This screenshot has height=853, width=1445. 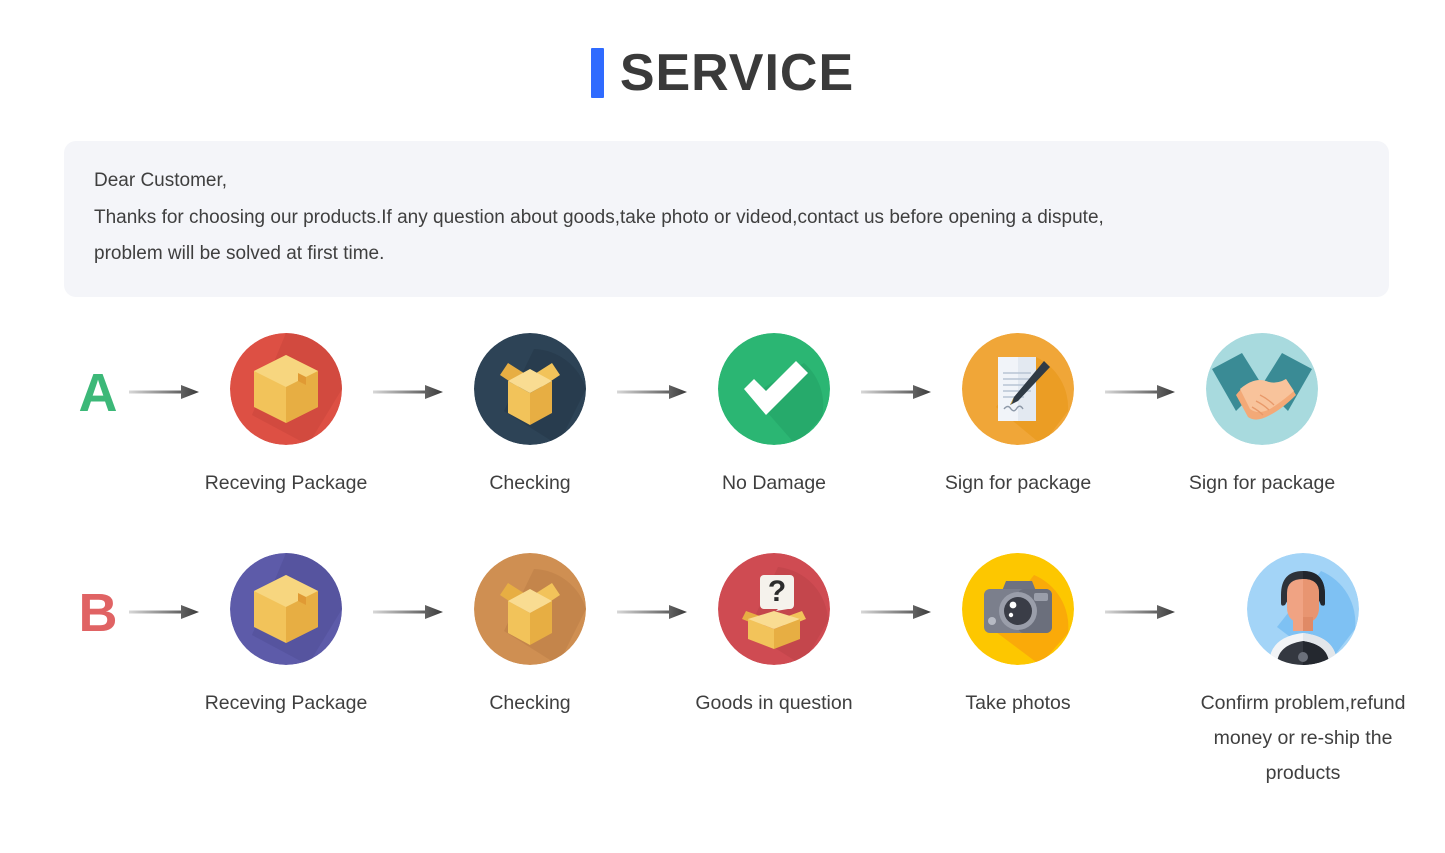 I want to click on page-title-text: SERVICE, so click(x=737, y=73).